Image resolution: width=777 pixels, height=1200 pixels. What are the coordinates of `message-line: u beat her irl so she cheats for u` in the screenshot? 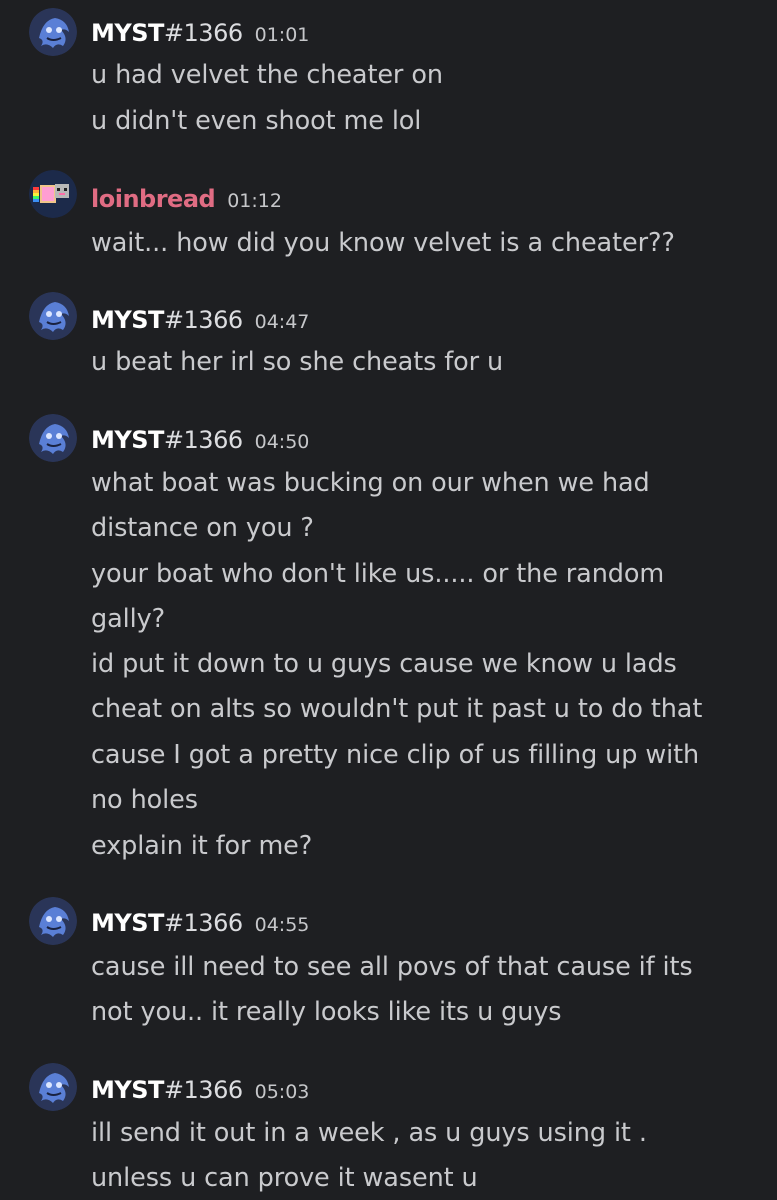 It's located at (297, 362).